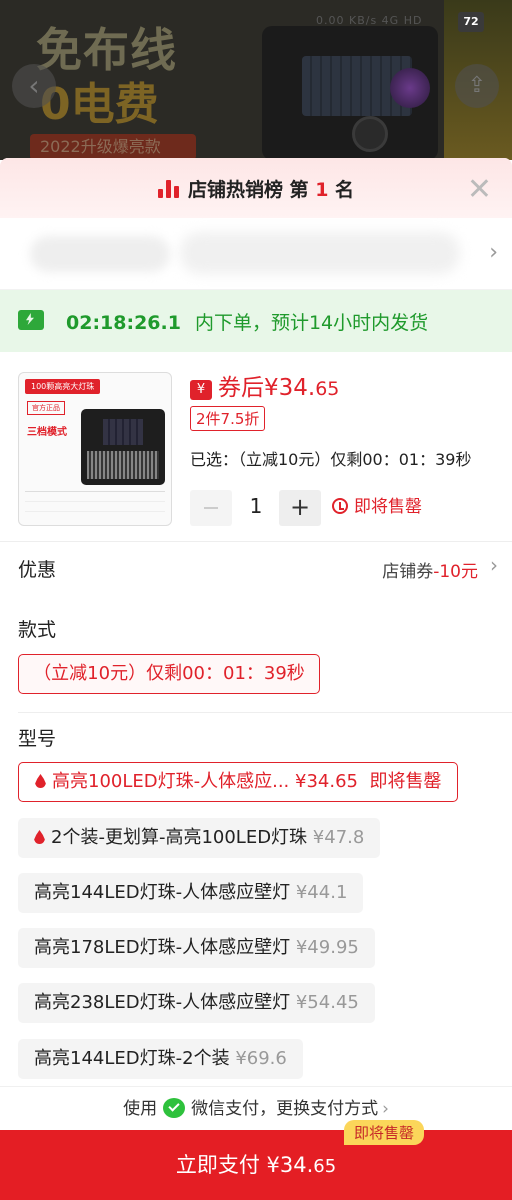  Describe the element at coordinates (100, 254) in the screenshot. I see `blurred-store-name` at that location.